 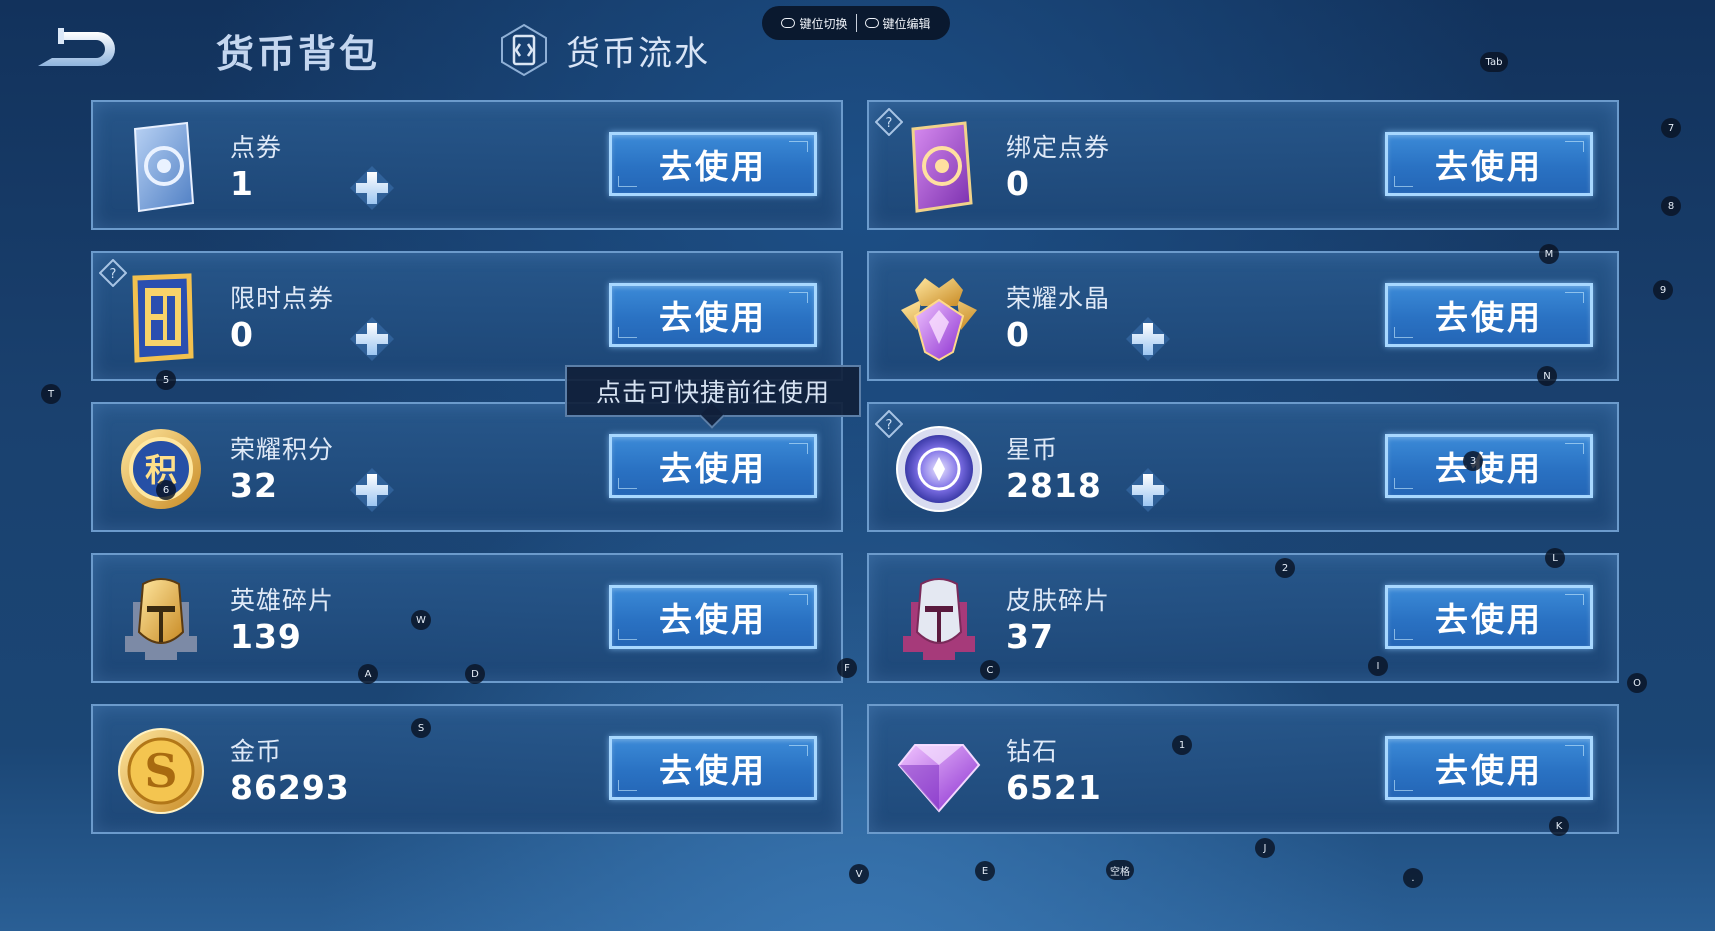 I want to click on key-hint: 空格, so click(x=1120, y=870).